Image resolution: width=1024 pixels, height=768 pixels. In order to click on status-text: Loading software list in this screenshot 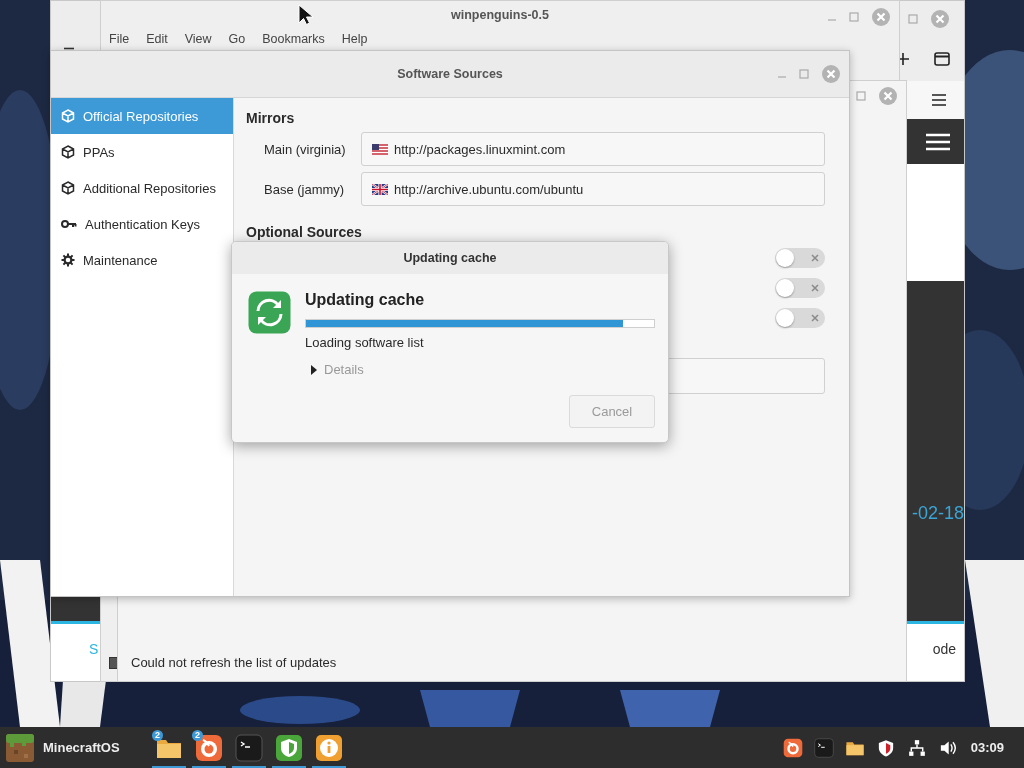, I will do `click(365, 342)`.